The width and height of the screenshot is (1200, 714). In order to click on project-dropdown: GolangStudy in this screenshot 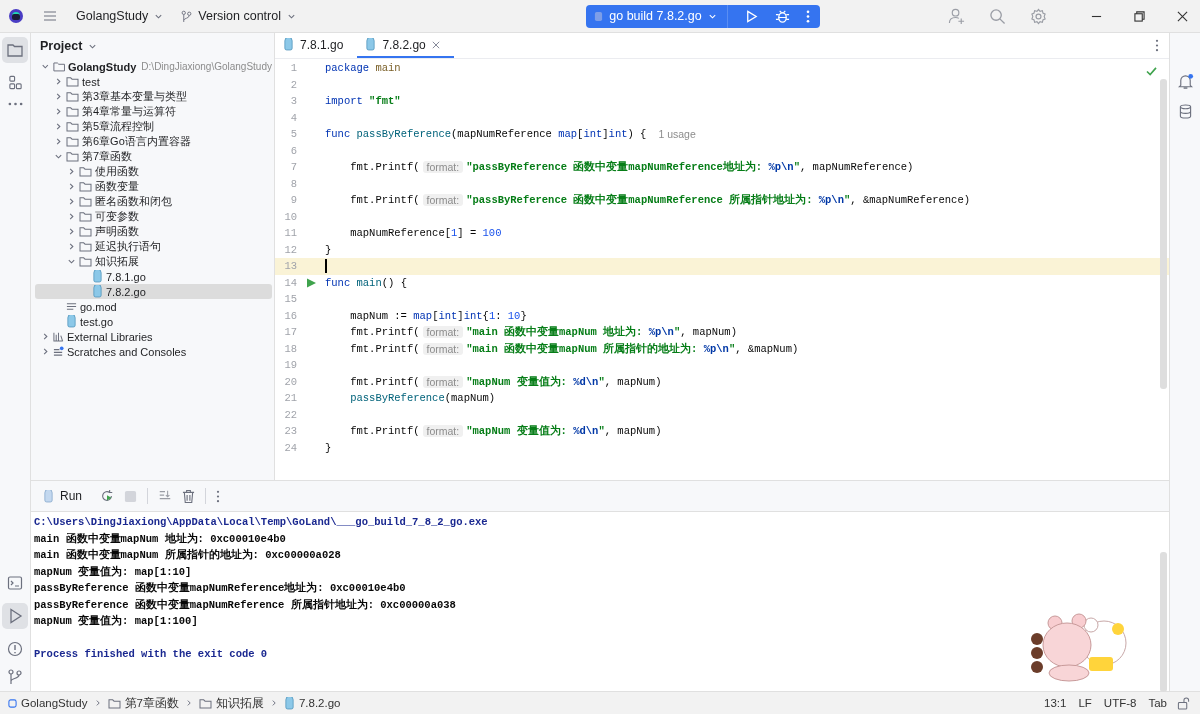, I will do `click(120, 16)`.